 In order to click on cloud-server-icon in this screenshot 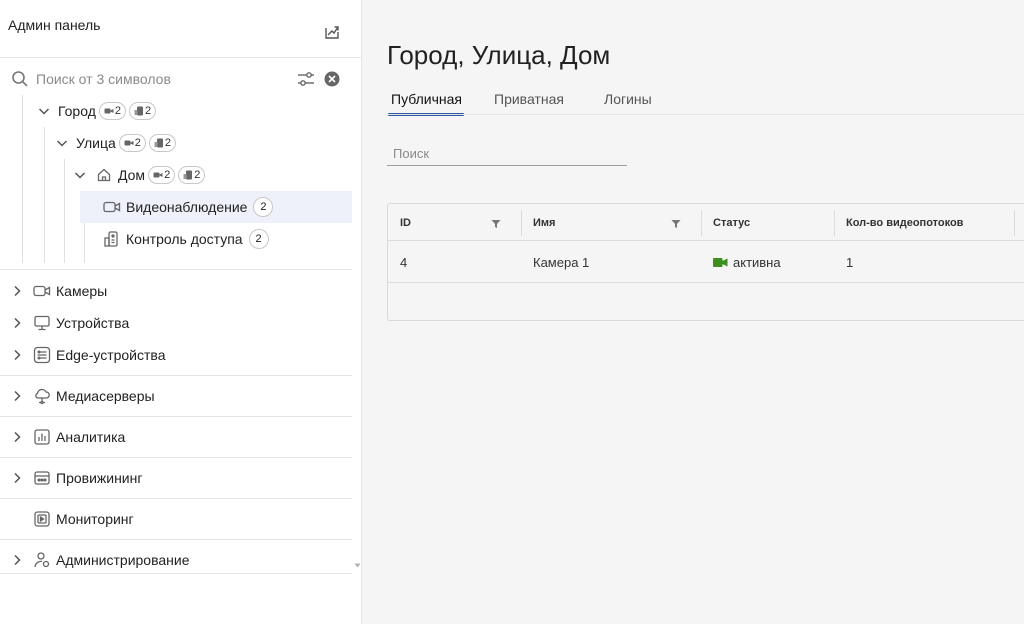, I will do `click(42, 396)`.